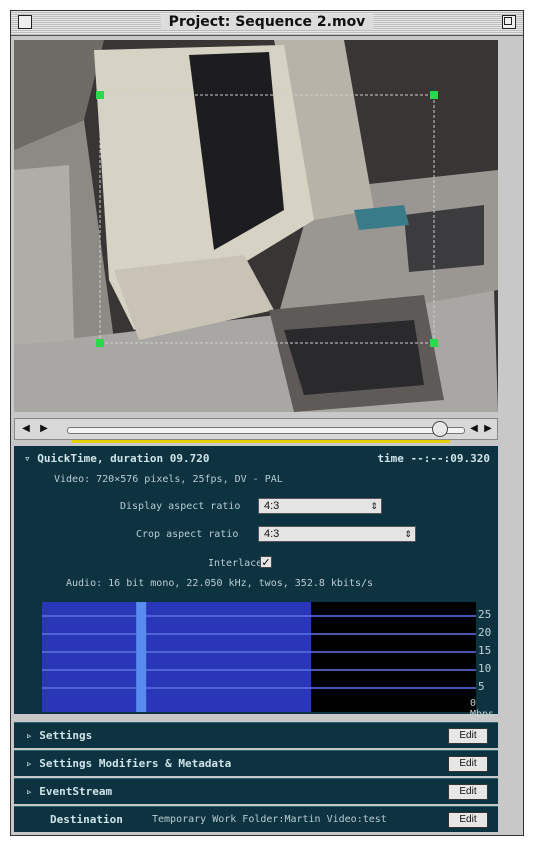 This screenshot has height=843, width=533. I want to click on step-back-icon: ◀, so click(474, 429).